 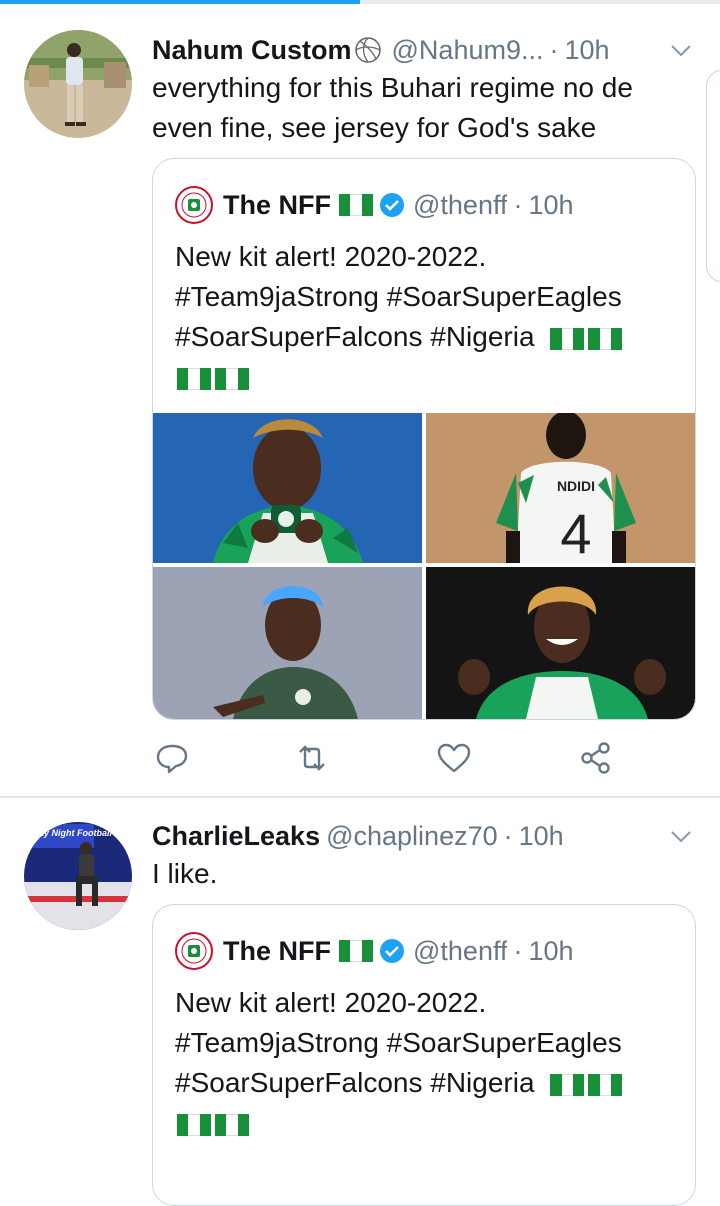 What do you see at coordinates (367, 50) in the screenshot?
I see `volleyball-icon` at bounding box center [367, 50].